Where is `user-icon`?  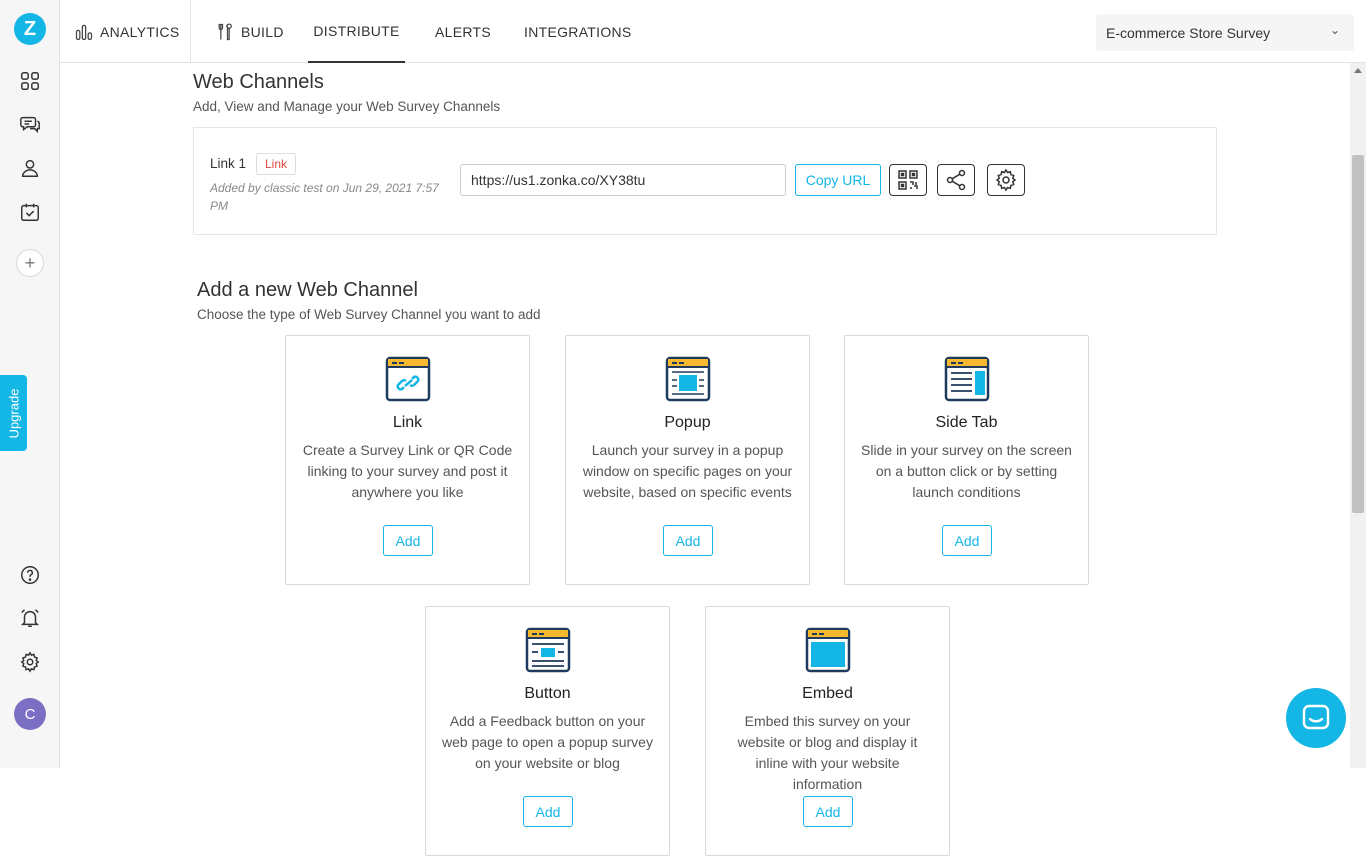 user-icon is located at coordinates (30, 168).